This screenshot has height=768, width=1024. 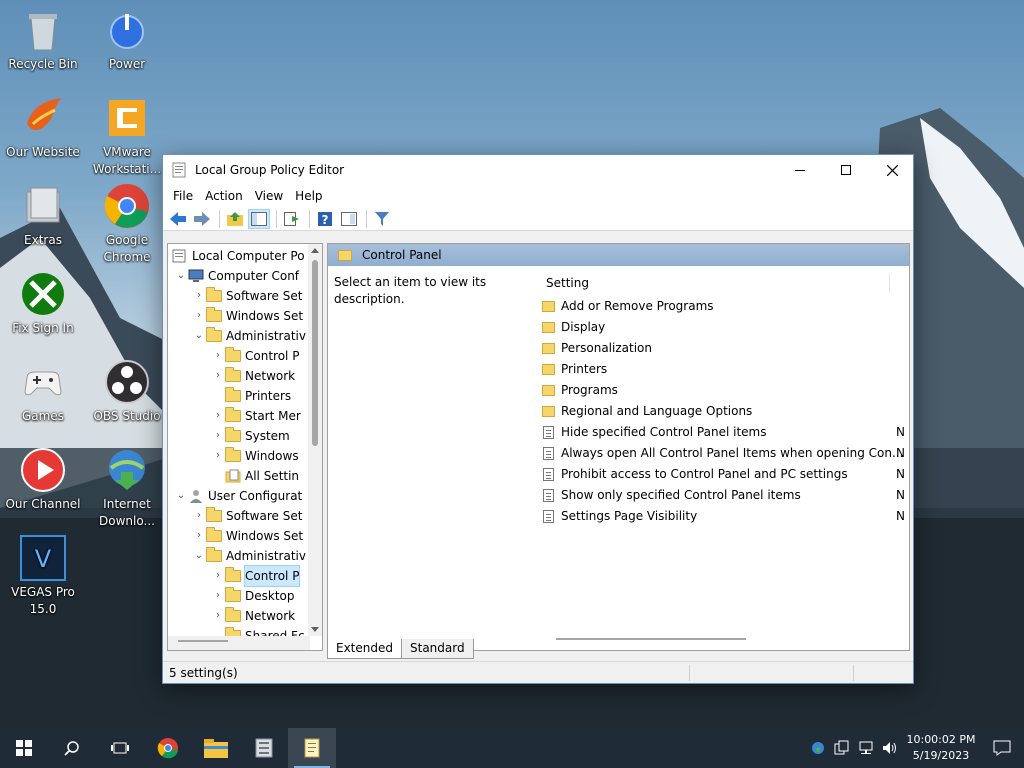 What do you see at coordinates (437, 649) in the screenshot?
I see `tab-standard: Standard` at bounding box center [437, 649].